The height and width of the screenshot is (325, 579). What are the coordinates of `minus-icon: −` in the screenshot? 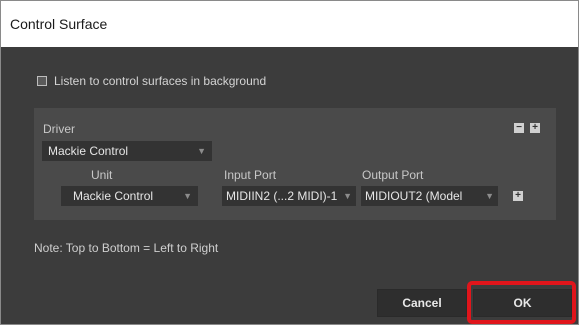 It's located at (519, 128).